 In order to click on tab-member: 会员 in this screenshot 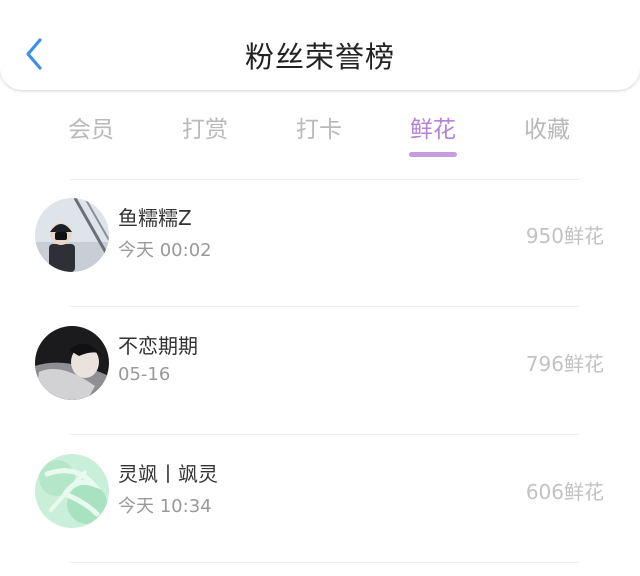, I will do `click(91, 136)`.